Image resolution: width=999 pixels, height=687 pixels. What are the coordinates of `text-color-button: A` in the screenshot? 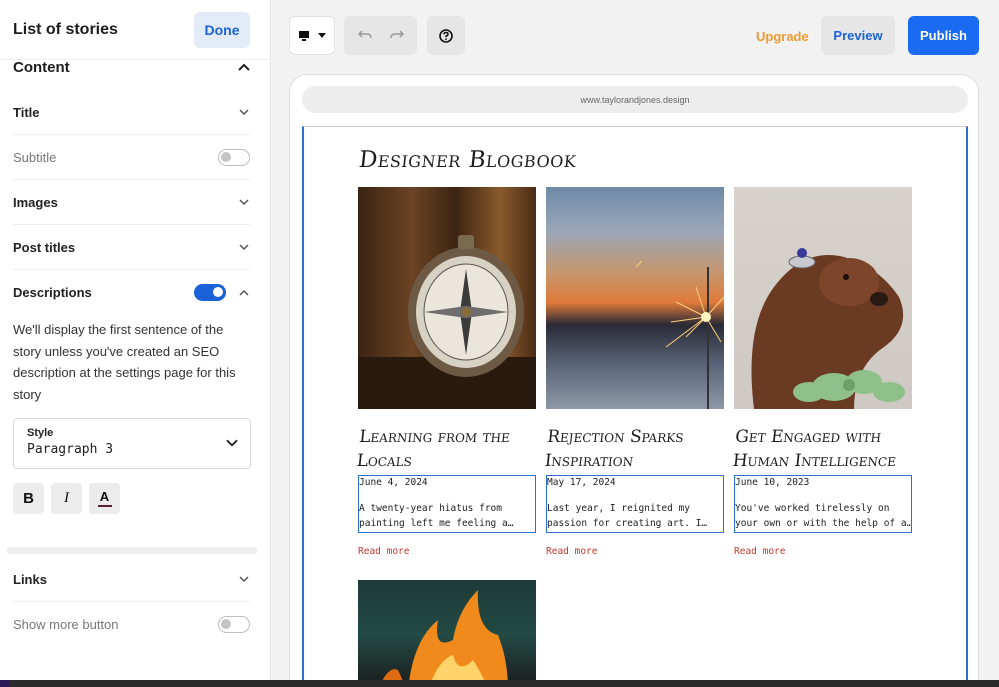 It's located at (104, 498).